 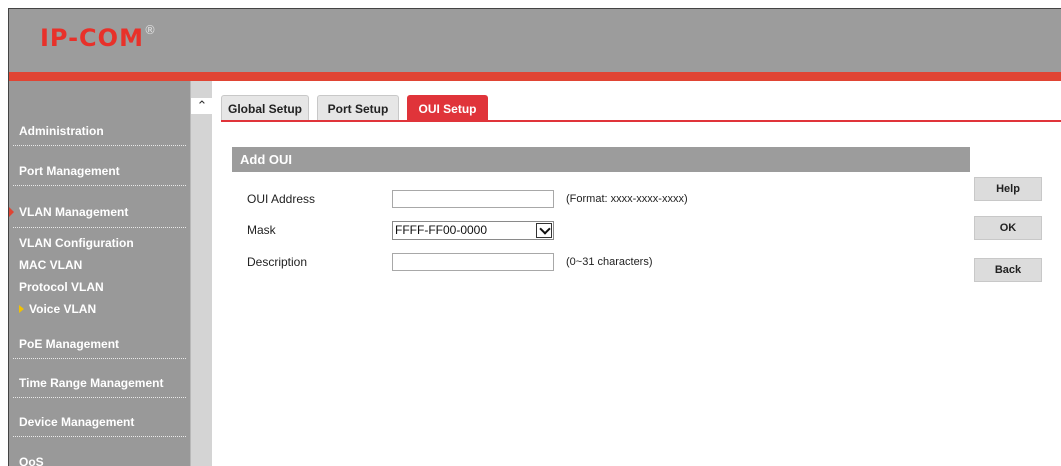 What do you see at coordinates (99, 460) in the screenshot?
I see `sidebar-item-qos: QoS` at bounding box center [99, 460].